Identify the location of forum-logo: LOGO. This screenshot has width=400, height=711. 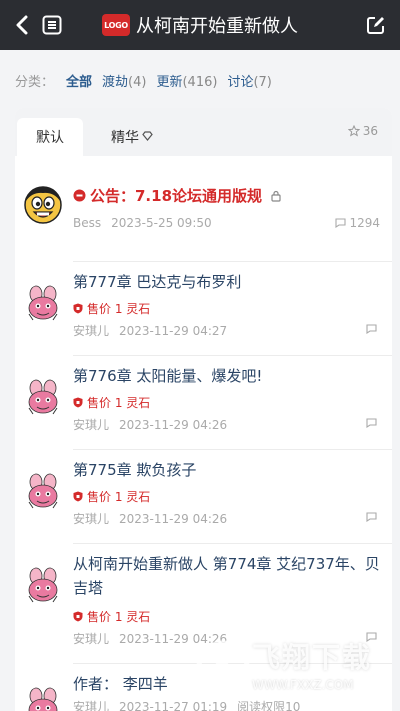
(116, 25).